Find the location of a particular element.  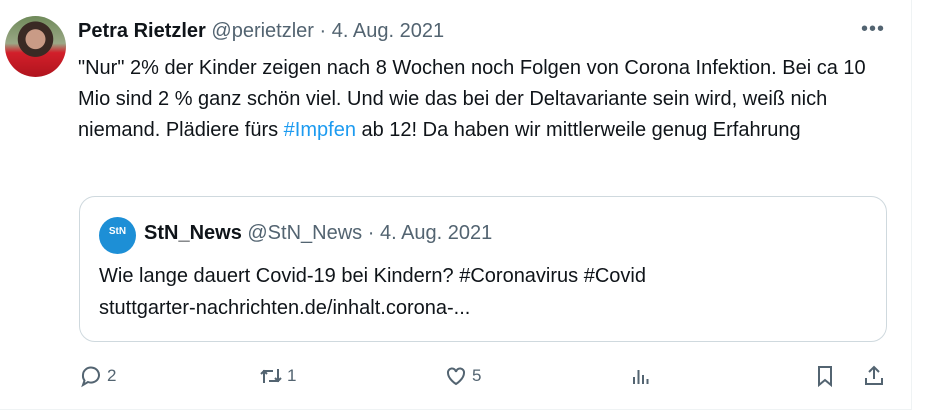

bookmark-icon is located at coordinates (825, 377).